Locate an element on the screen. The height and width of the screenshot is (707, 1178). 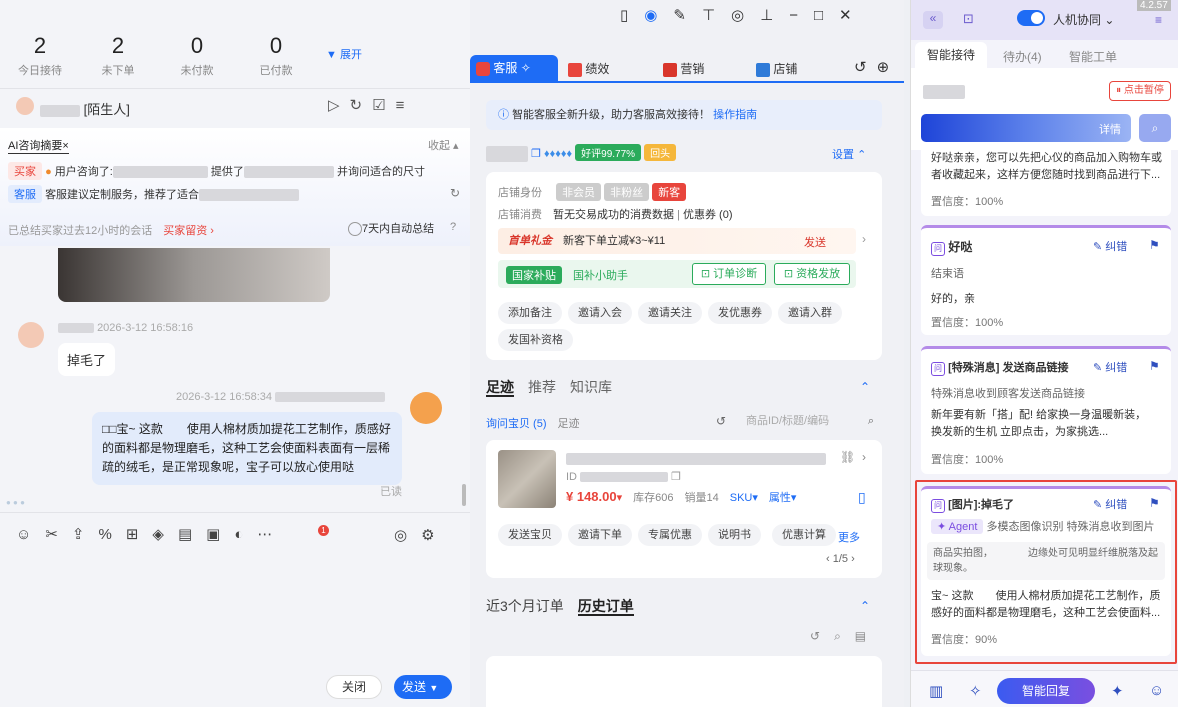
magic-wand-icon: ✧ is located at coordinates (975, 691).